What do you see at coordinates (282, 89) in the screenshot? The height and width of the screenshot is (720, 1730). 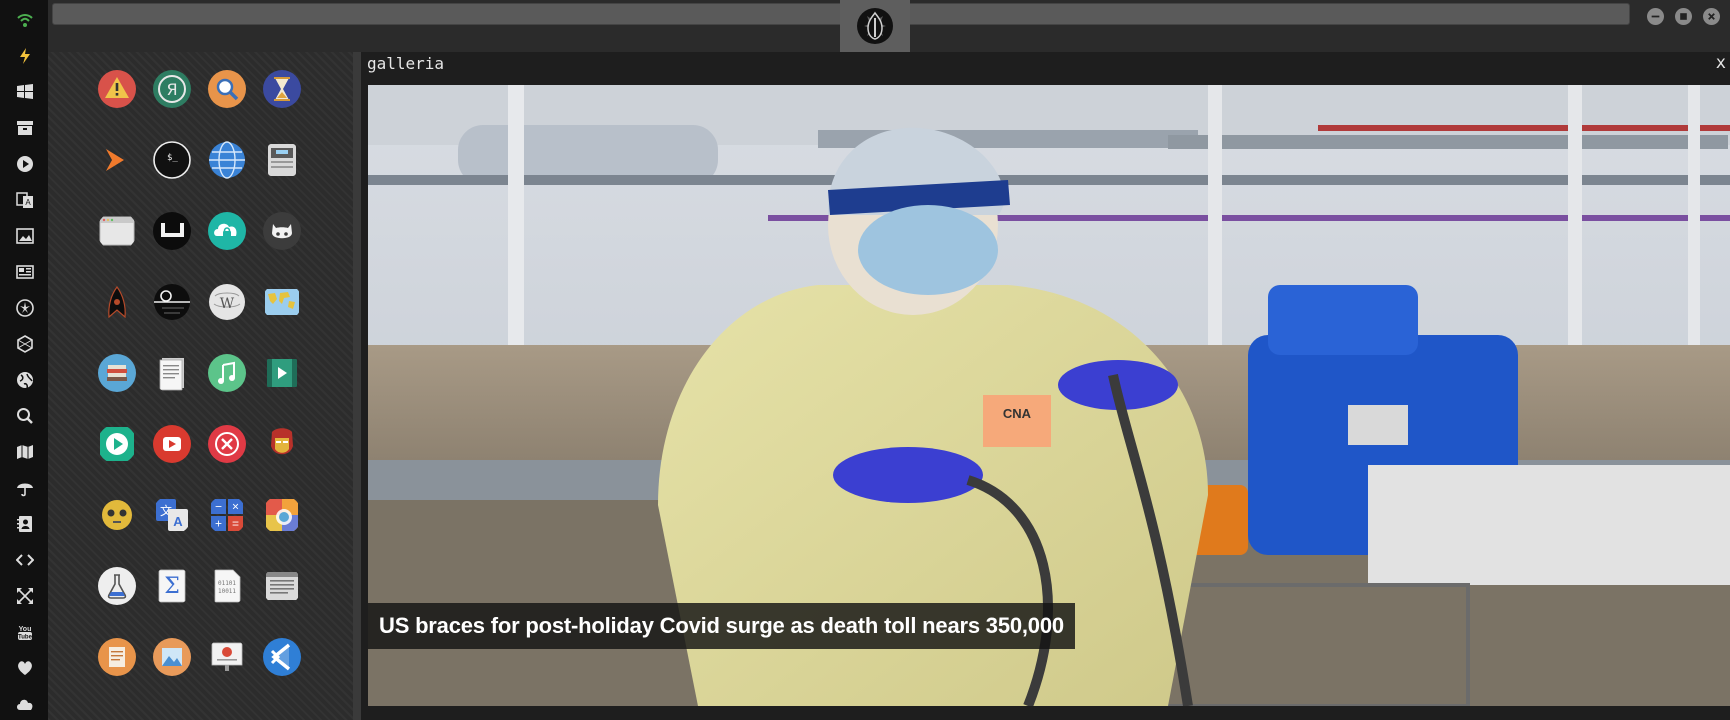 I see `app-hourglass-button` at bounding box center [282, 89].